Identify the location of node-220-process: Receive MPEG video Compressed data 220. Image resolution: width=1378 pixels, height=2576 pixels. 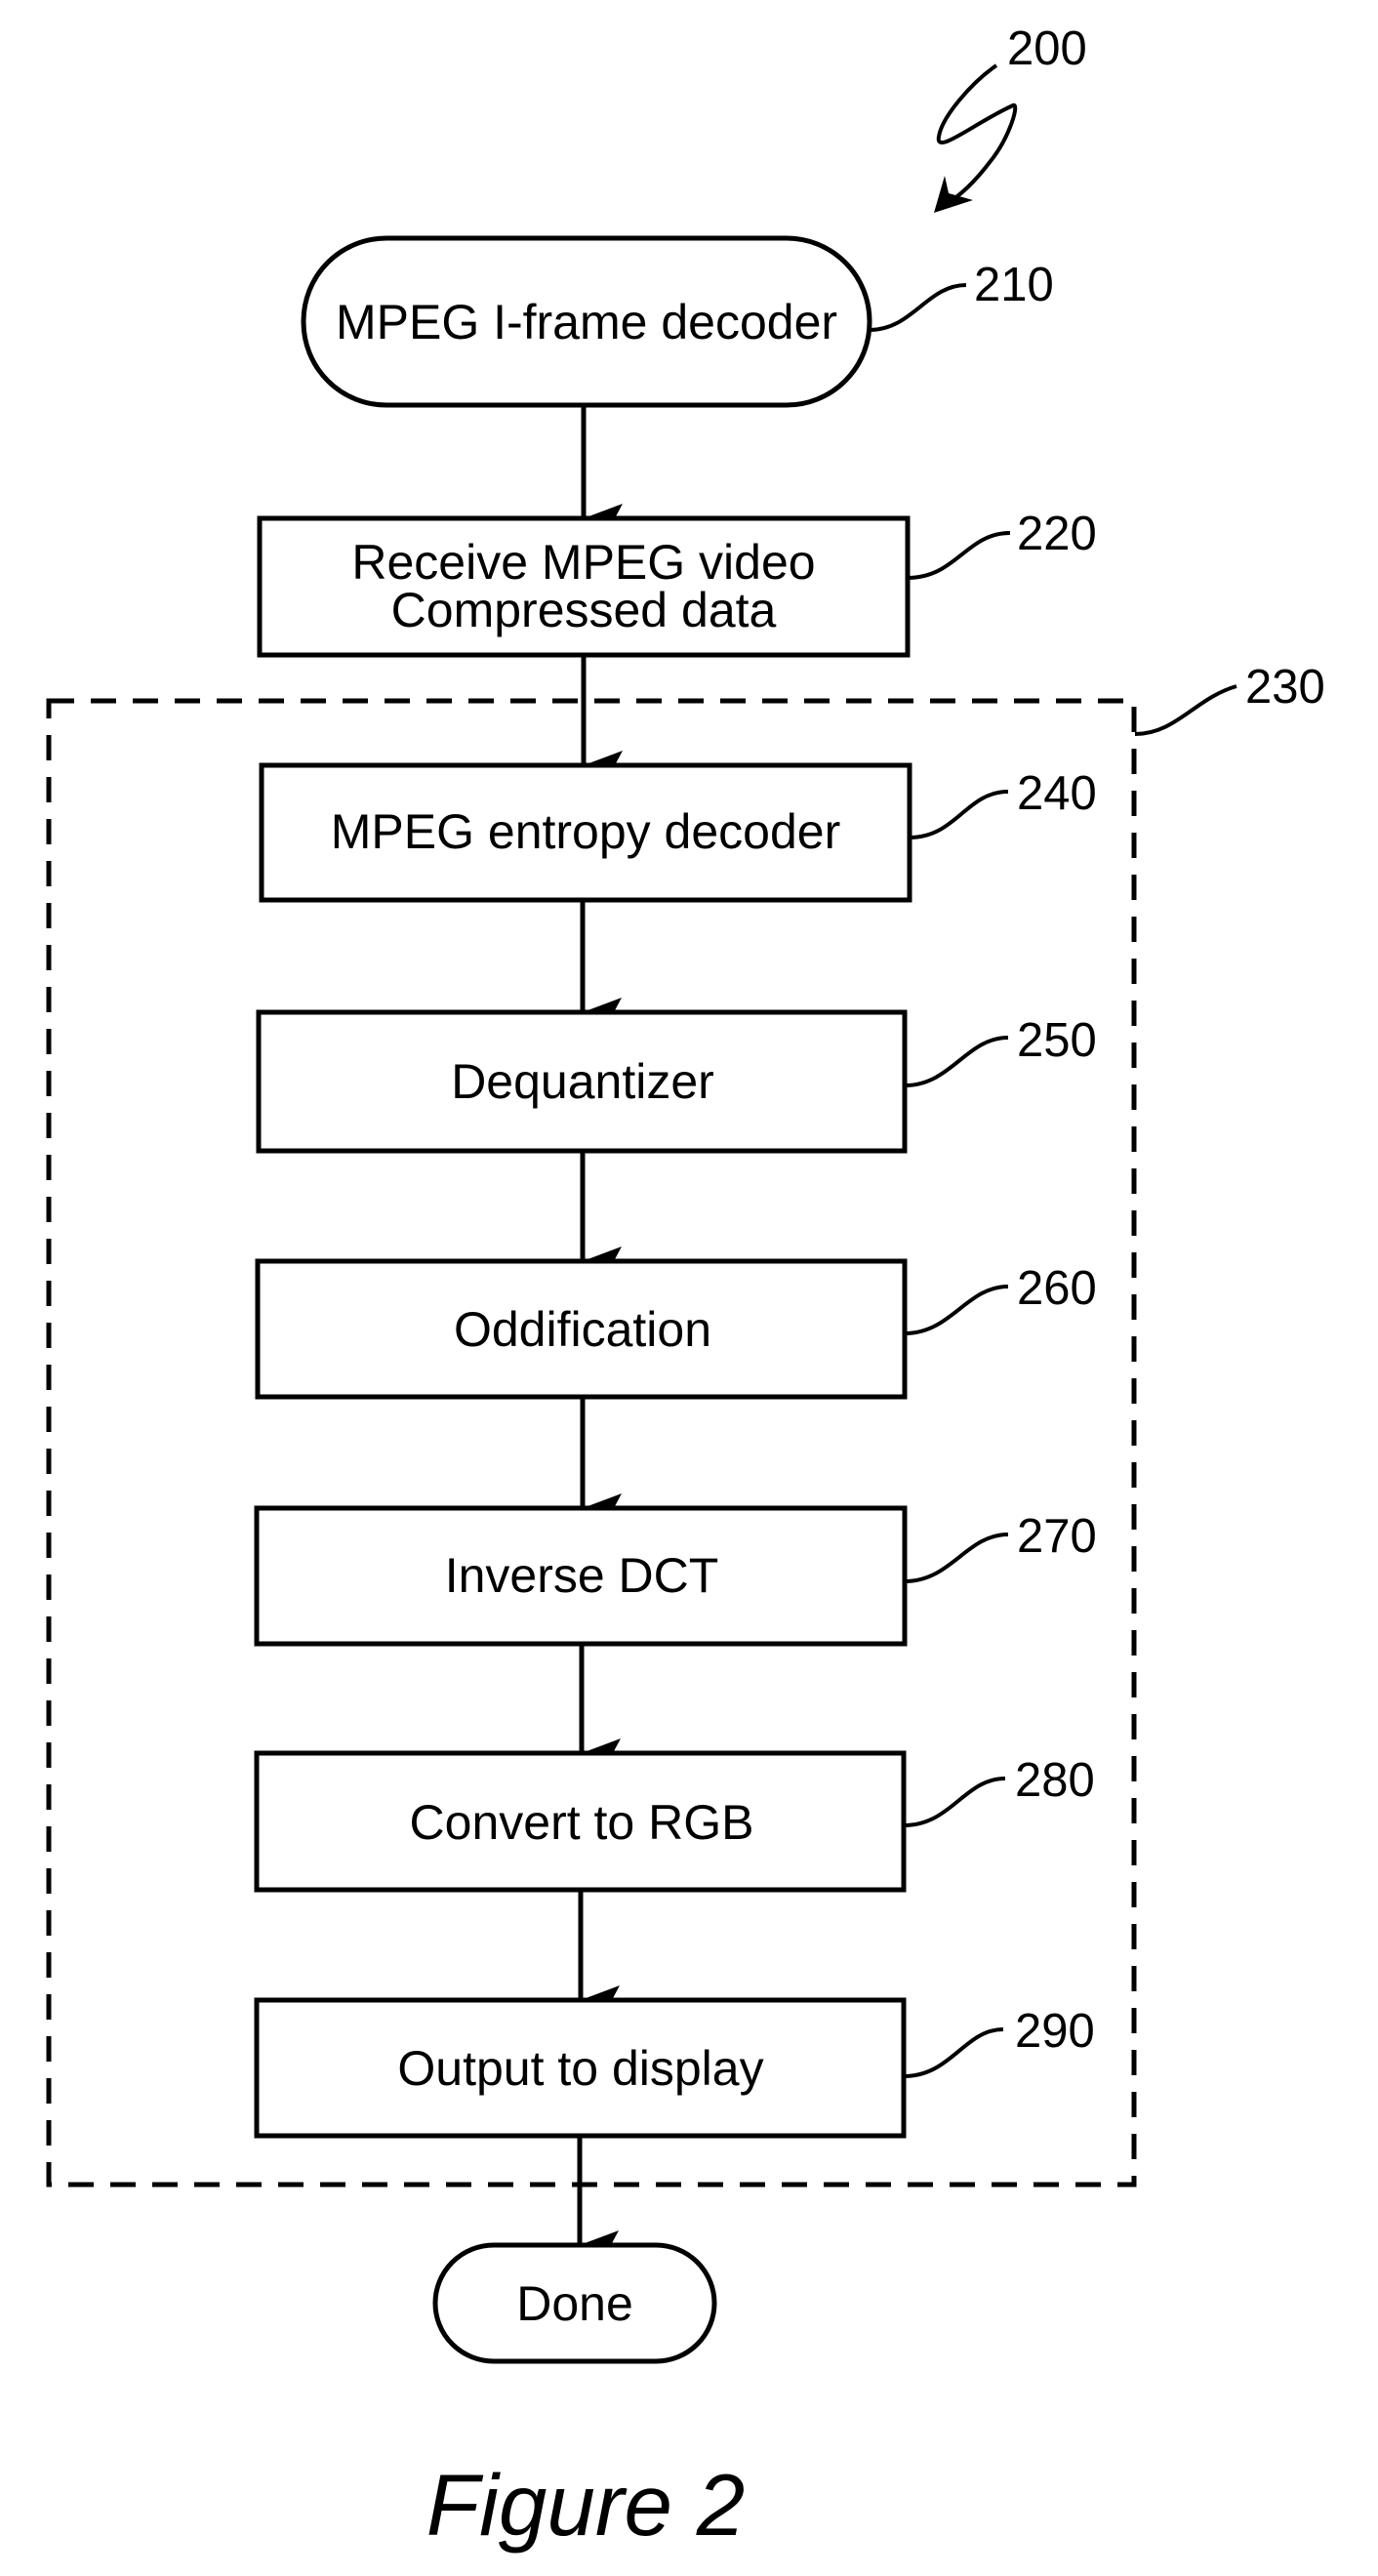
(677, 583).